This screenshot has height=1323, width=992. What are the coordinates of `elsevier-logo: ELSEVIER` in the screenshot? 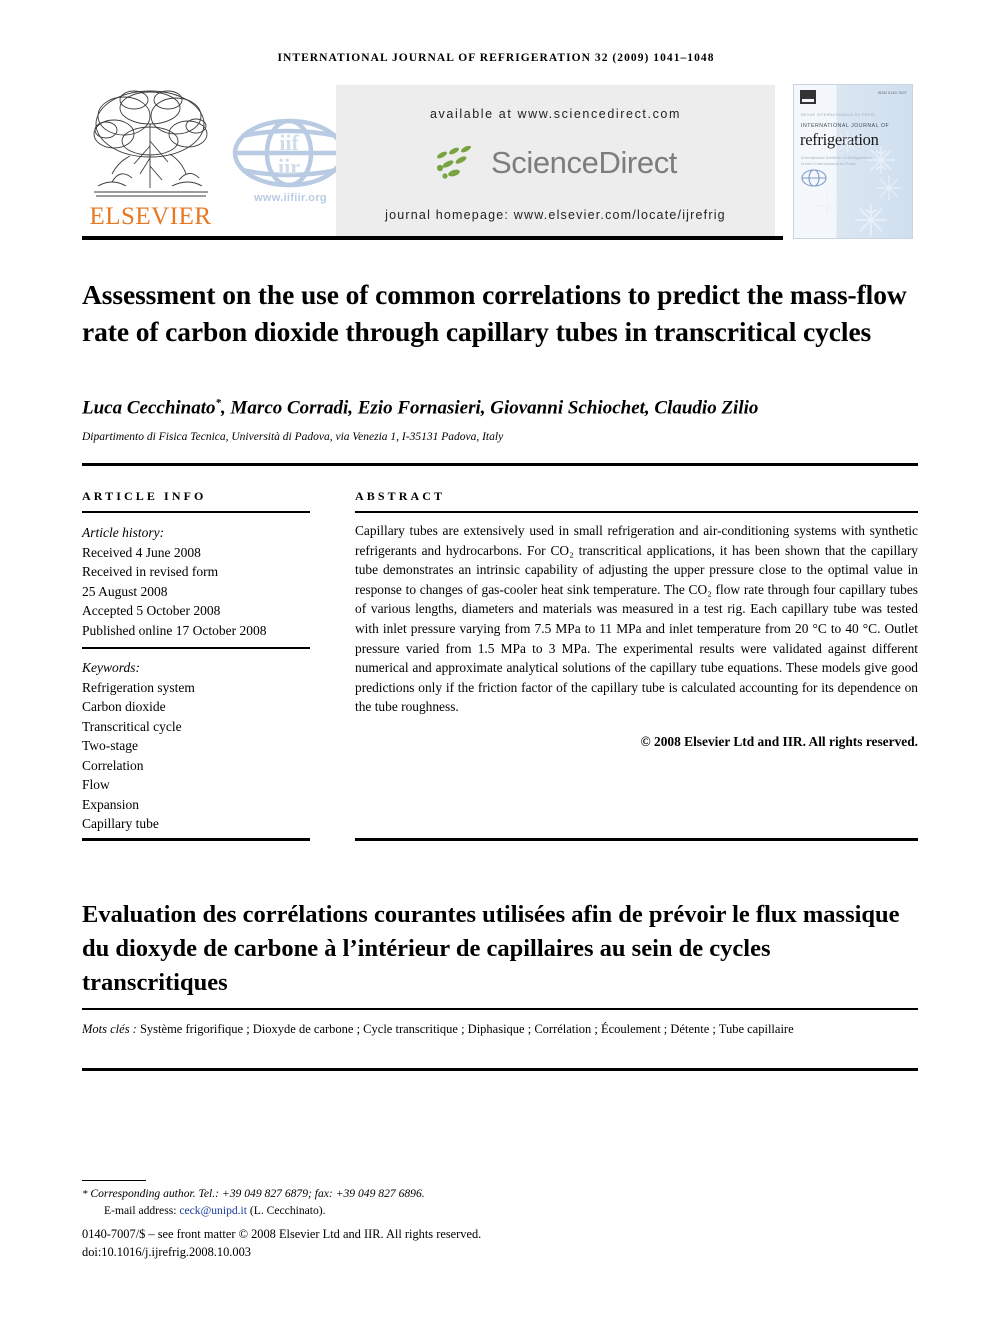 It's located at (152, 162).